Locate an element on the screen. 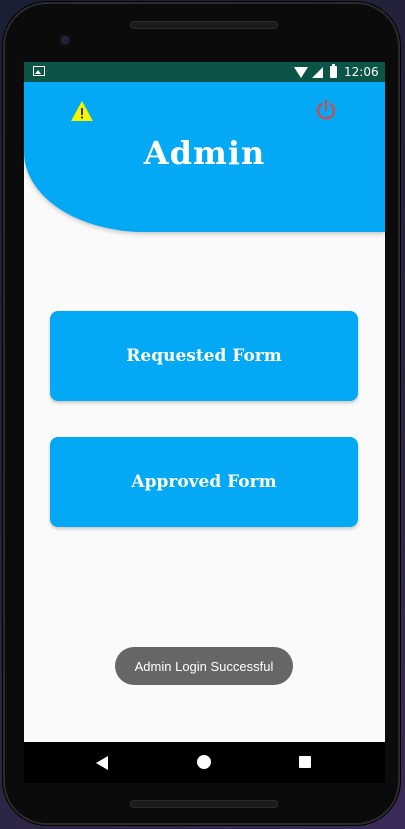 The width and height of the screenshot is (405, 829). back-icon is located at coordinates (102, 763).